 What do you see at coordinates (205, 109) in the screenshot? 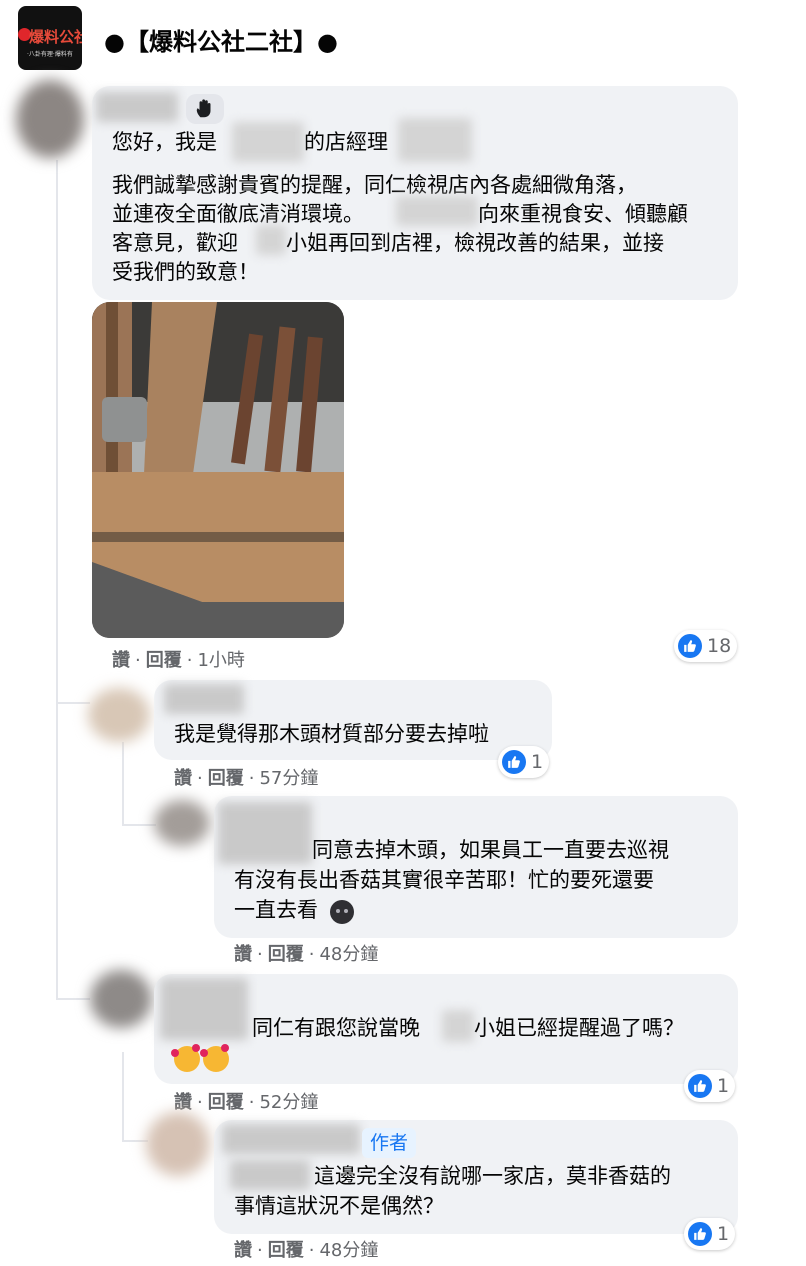
I see `wave-hand-icon` at bounding box center [205, 109].